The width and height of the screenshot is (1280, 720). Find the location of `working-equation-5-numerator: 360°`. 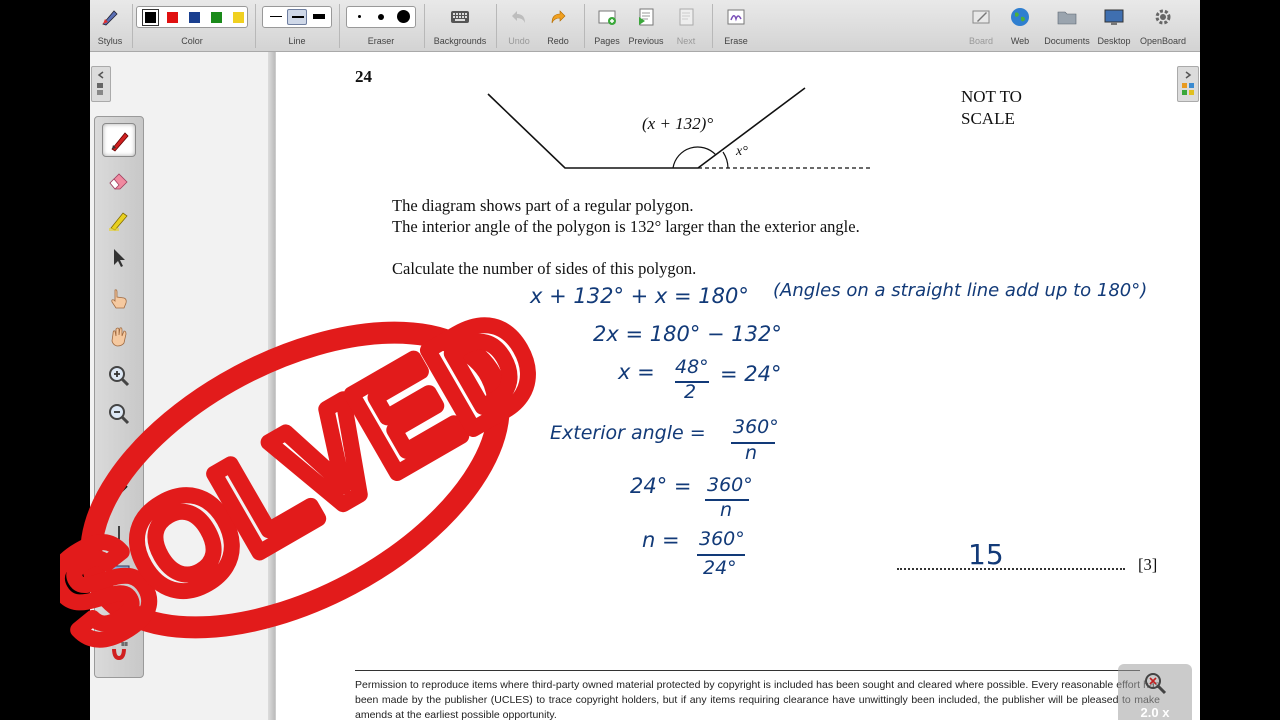

working-equation-5-numerator: 360° is located at coordinates (730, 485).